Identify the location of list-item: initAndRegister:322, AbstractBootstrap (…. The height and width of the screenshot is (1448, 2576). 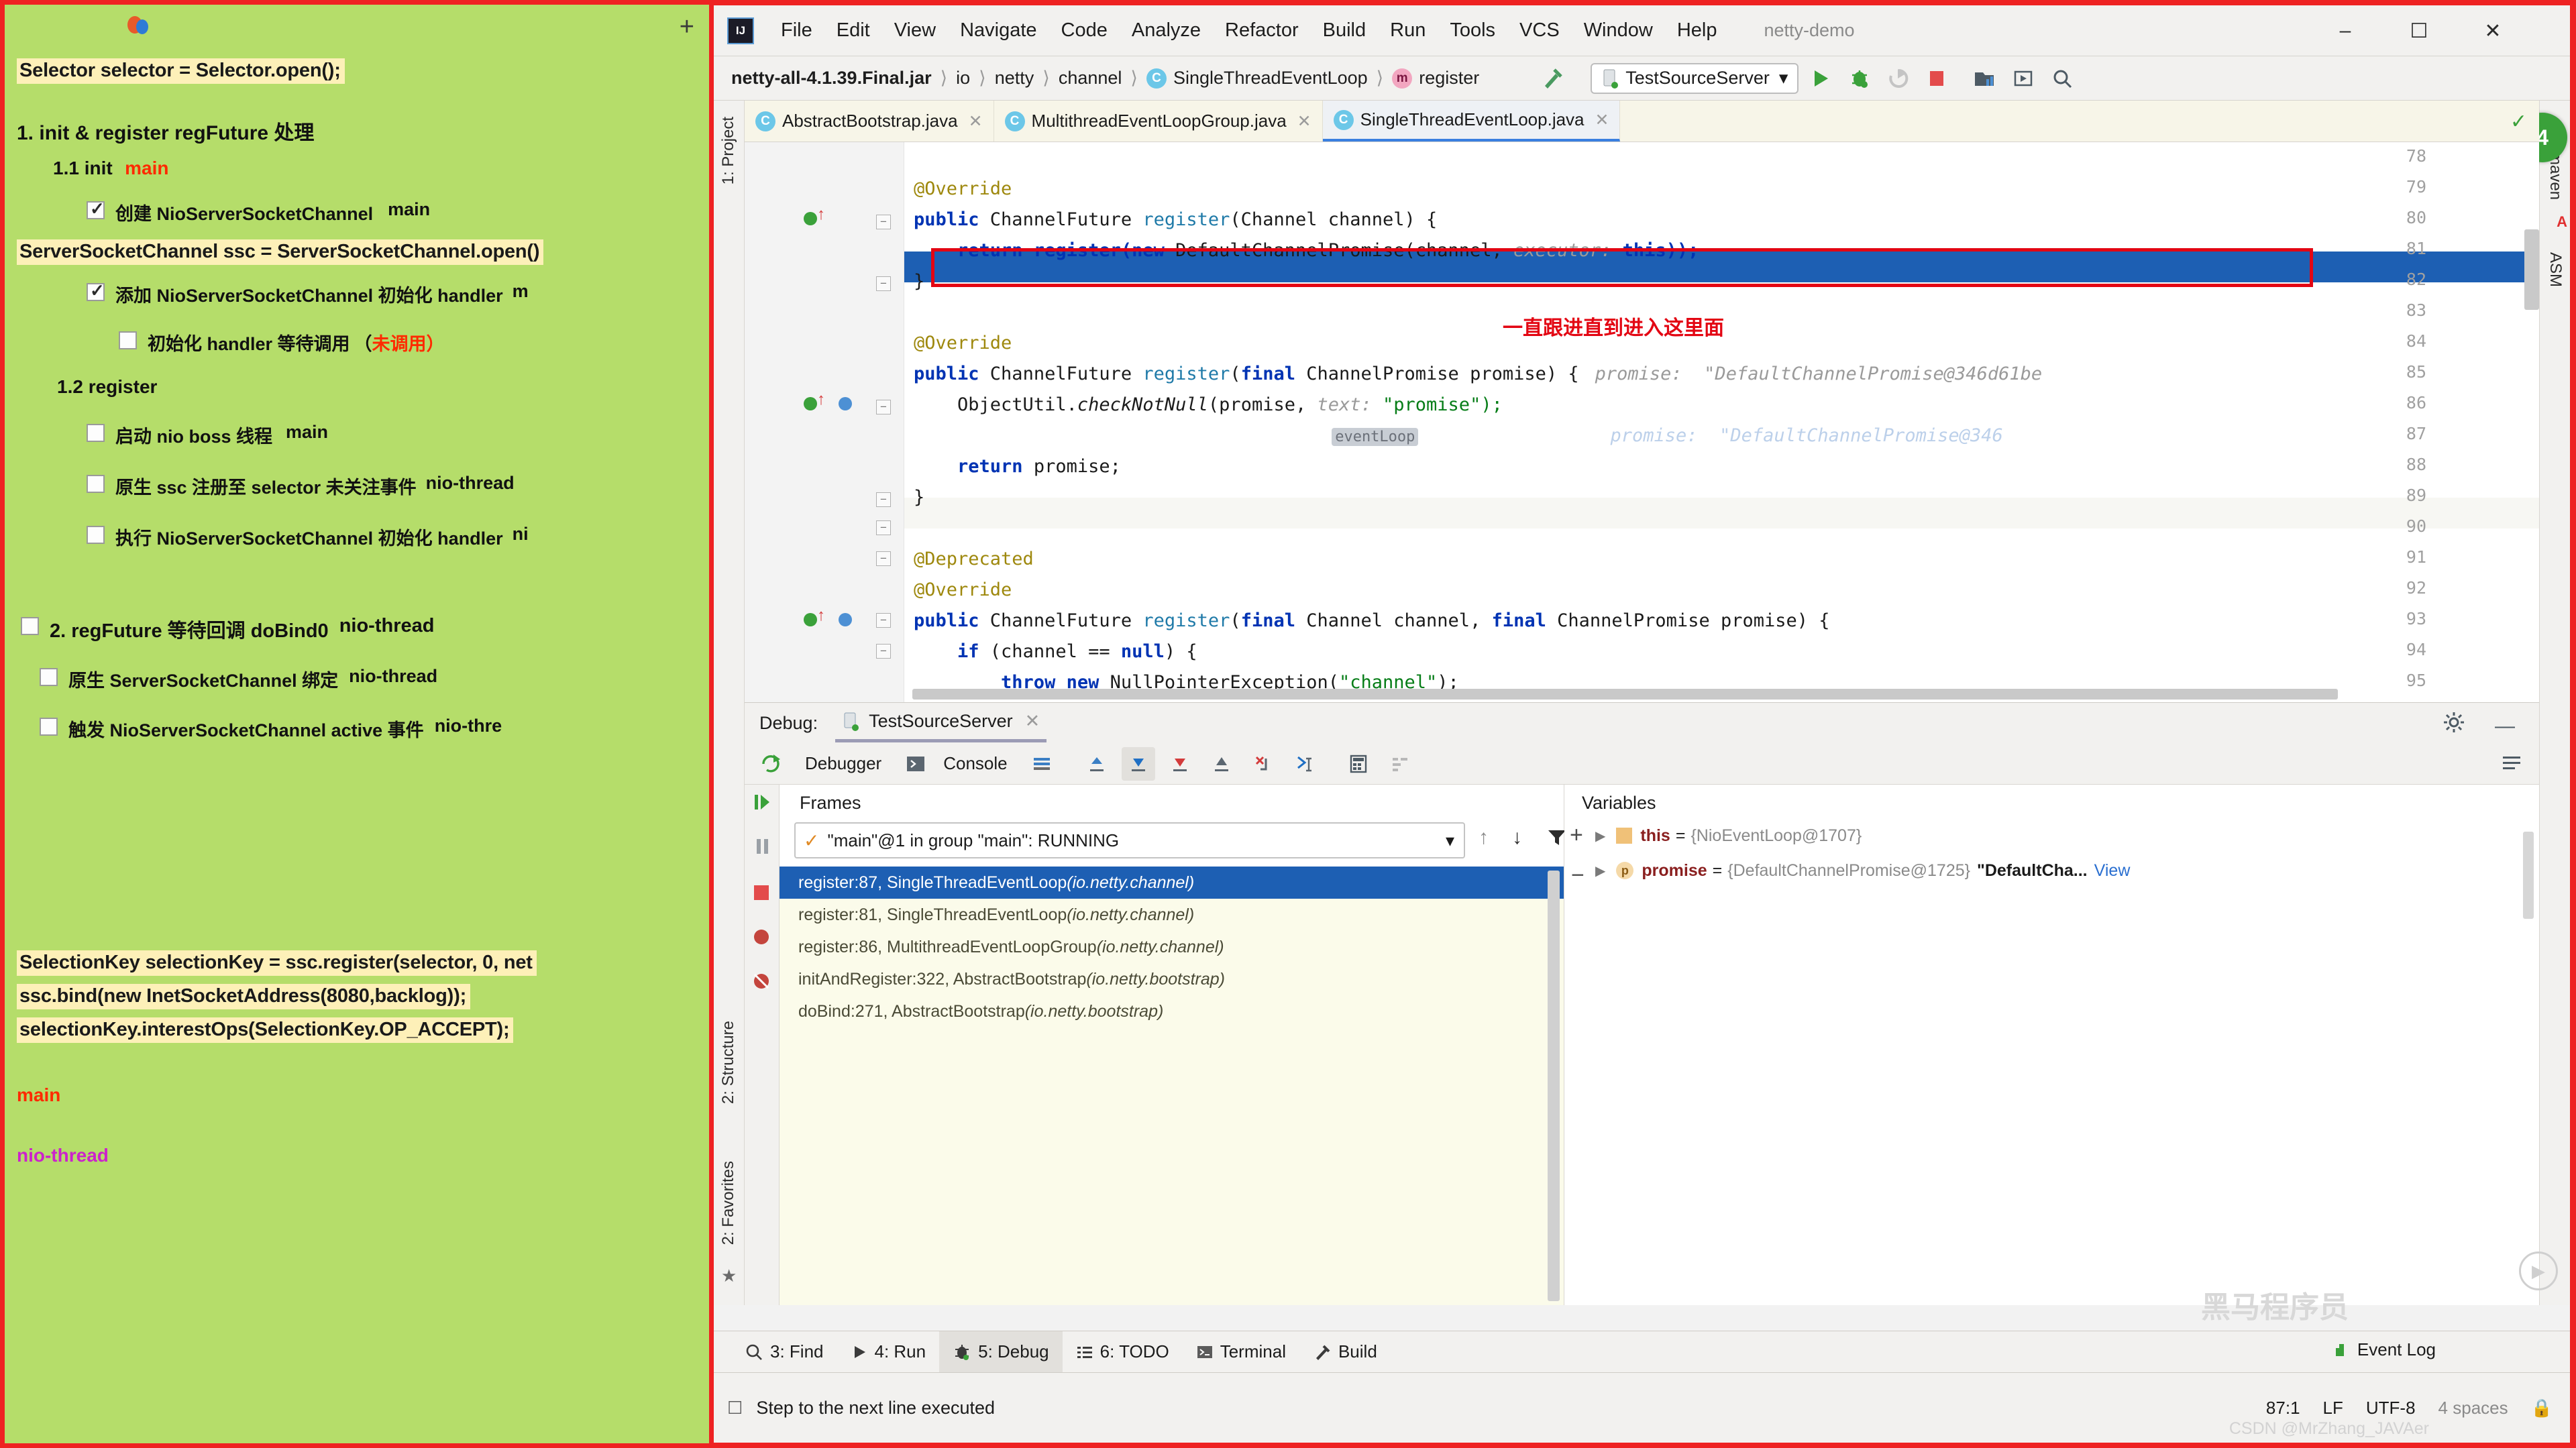
(1172, 979).